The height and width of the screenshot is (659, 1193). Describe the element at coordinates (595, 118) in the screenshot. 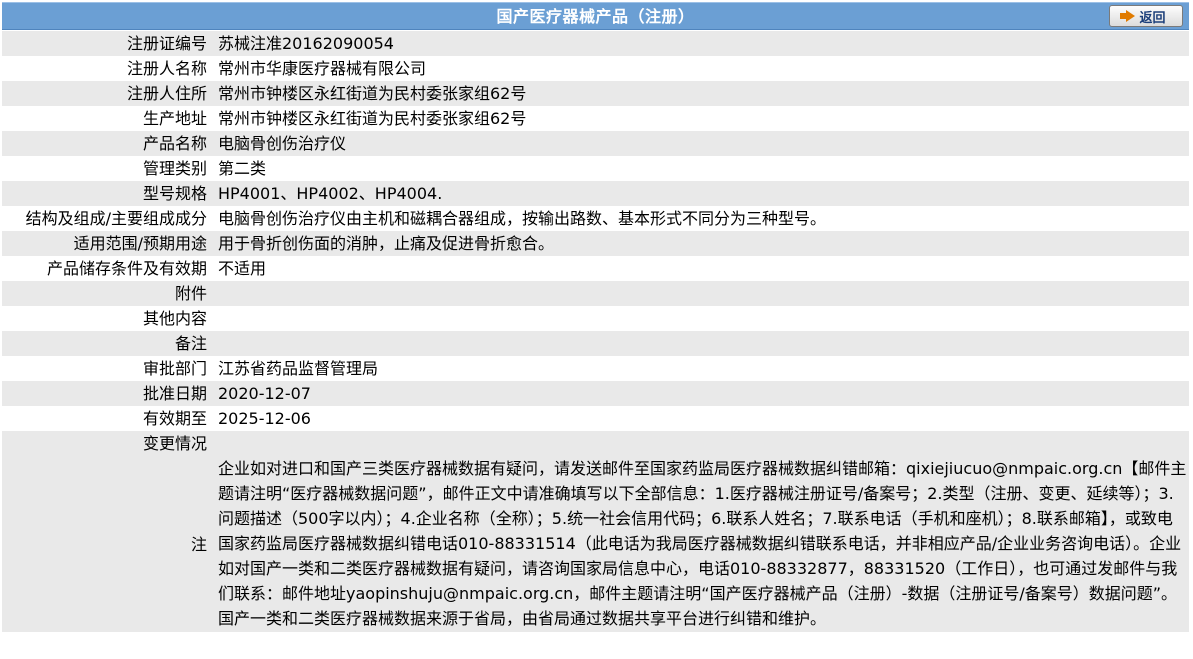

I see `table-row: 生产地址 常州市钟楼区永红街道为民村委张家组62号` at that location.